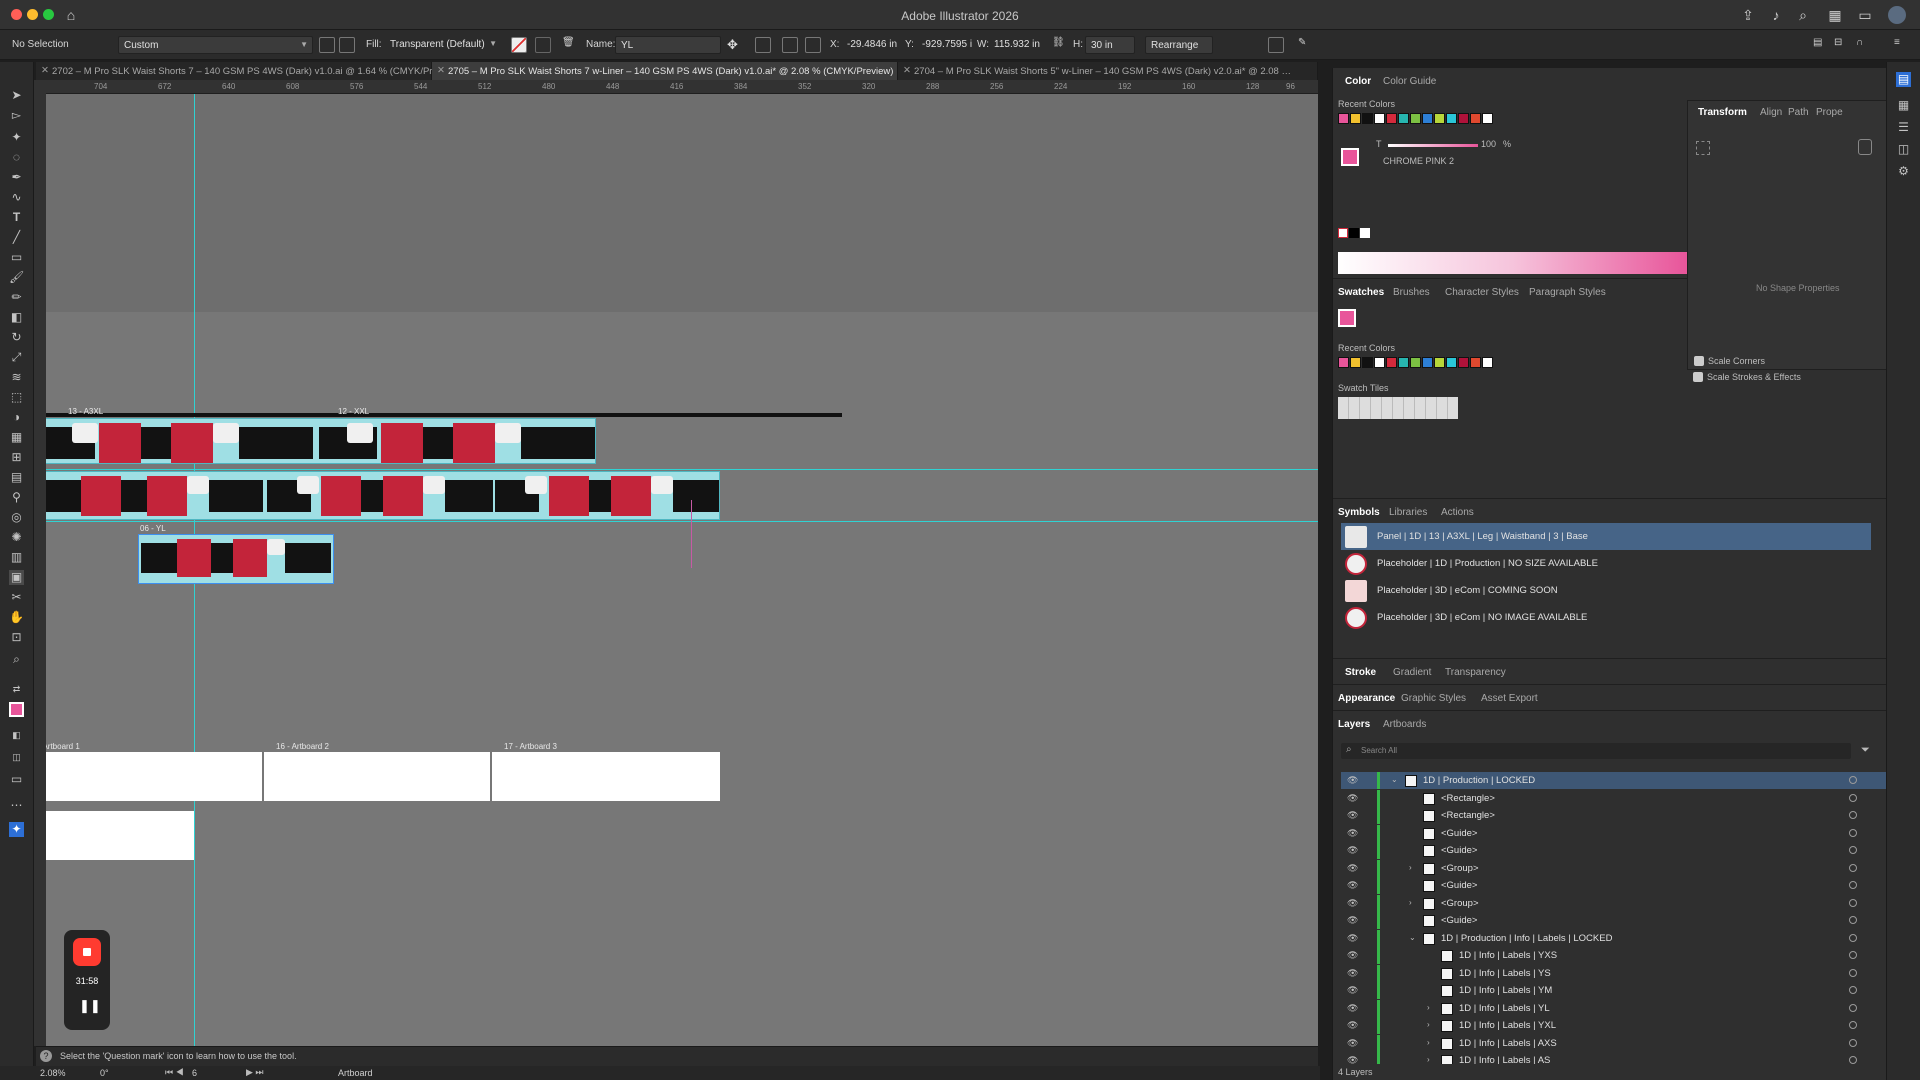  Describe the element at coordinates (16, 217) in the screenshot. I see `type-tool-icon: T` at that location.